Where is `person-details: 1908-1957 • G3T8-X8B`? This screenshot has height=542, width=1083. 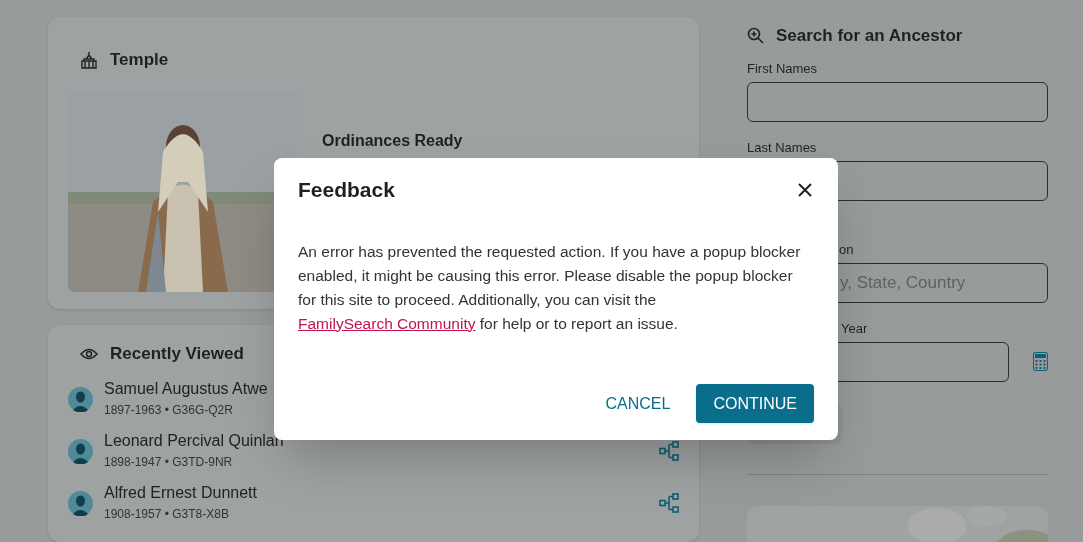
person-details: 1908-1957 • G3T8-X8B is located at coordinates (166, 514).